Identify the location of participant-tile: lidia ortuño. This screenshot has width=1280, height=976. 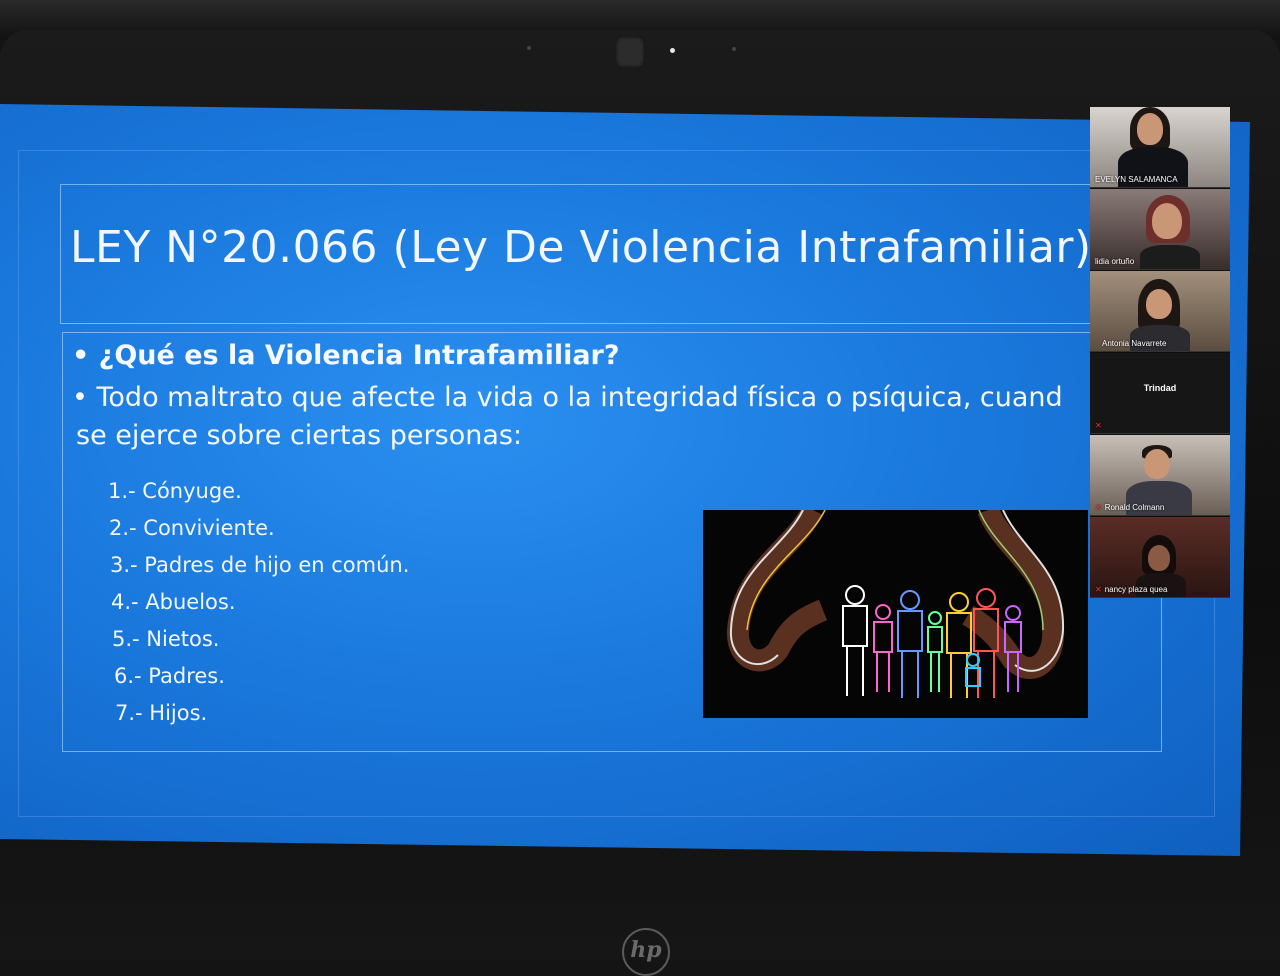
(1160, 229).